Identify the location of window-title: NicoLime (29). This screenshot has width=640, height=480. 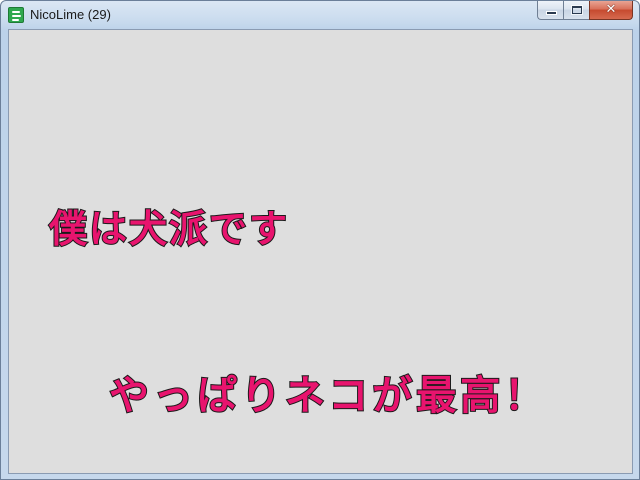
(70, 14).